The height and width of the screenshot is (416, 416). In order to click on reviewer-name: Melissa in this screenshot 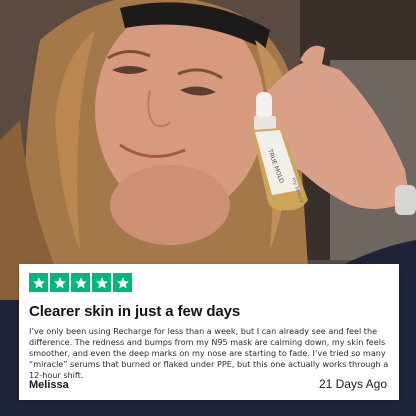, I will do `click(49, 385)`.